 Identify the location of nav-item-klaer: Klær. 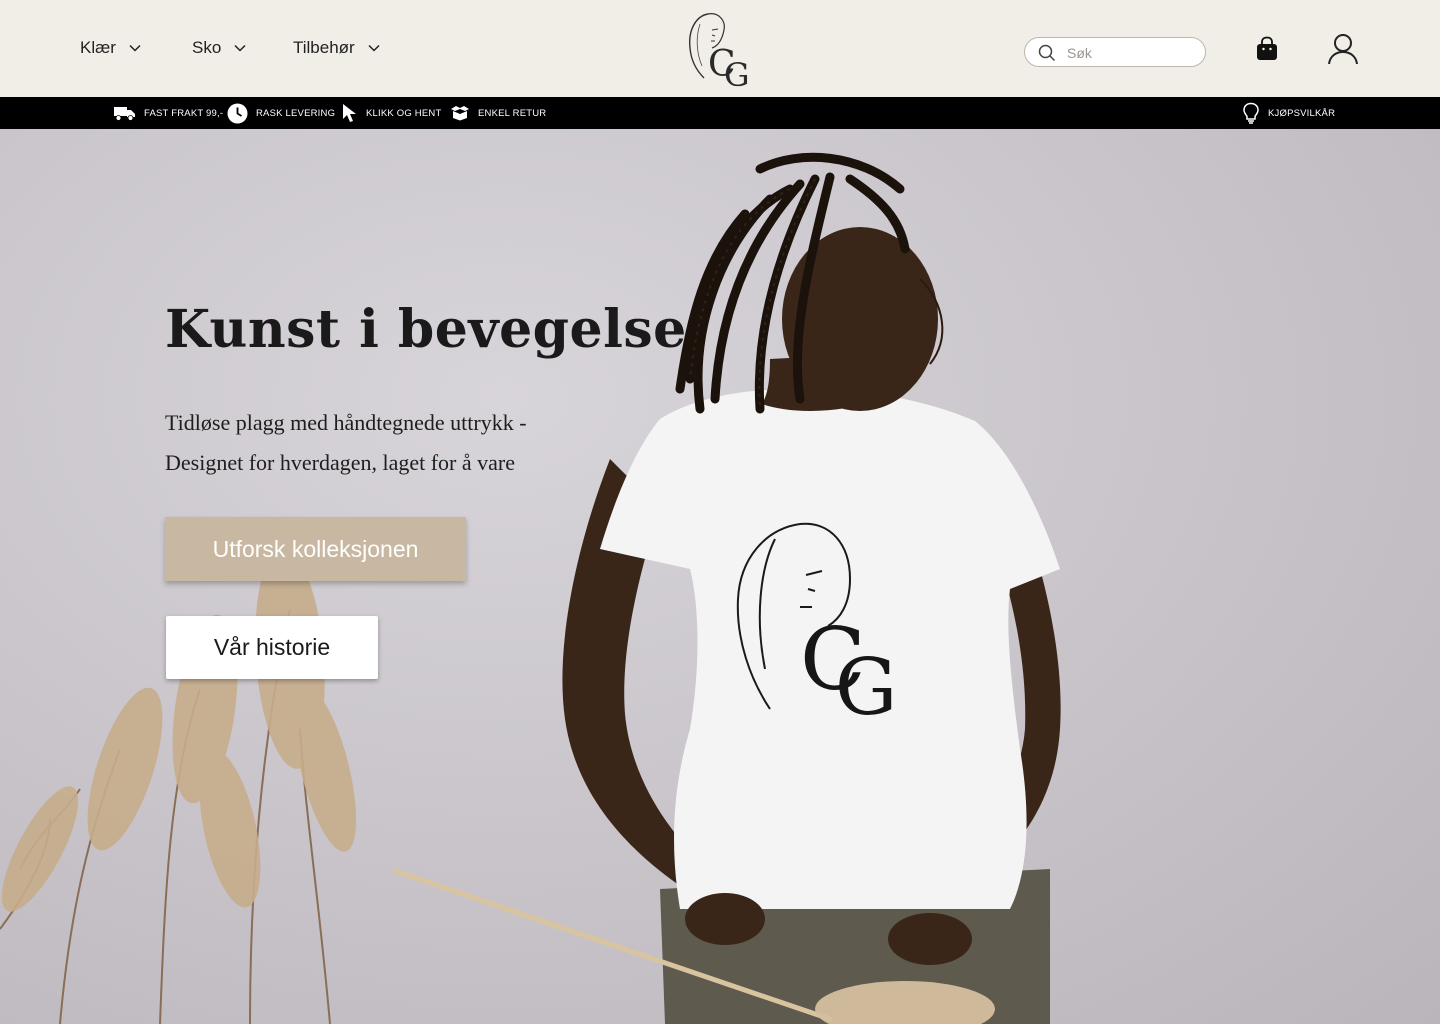
(111, 48).